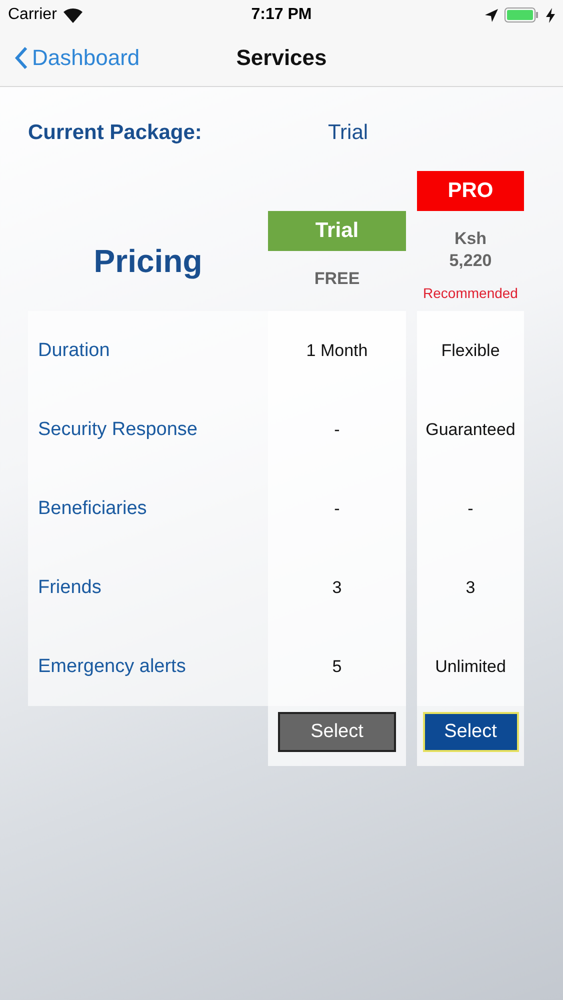  Describe the element at coordinates (470, 429) in the screenshot. I see `feature-value: Guaranteed` at that location.